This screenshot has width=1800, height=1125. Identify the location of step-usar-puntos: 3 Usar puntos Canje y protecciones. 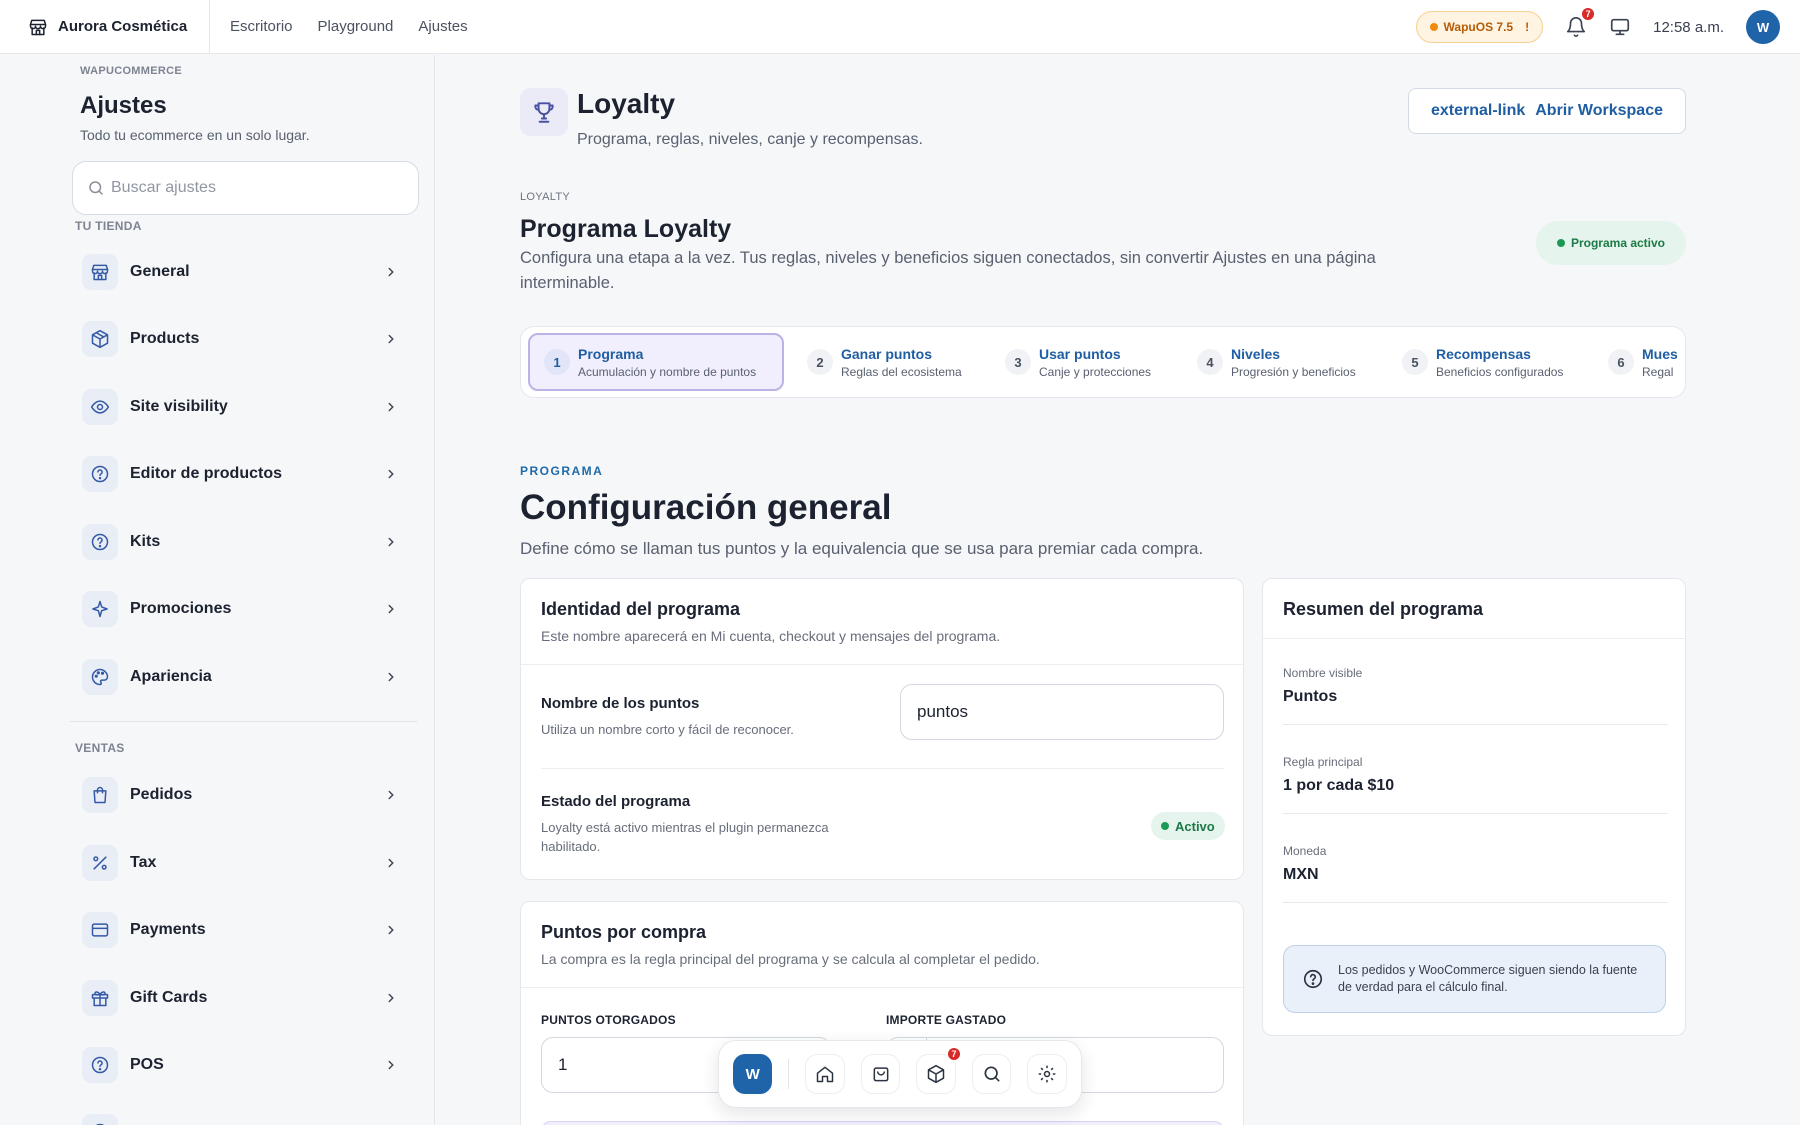
(1071, 362).